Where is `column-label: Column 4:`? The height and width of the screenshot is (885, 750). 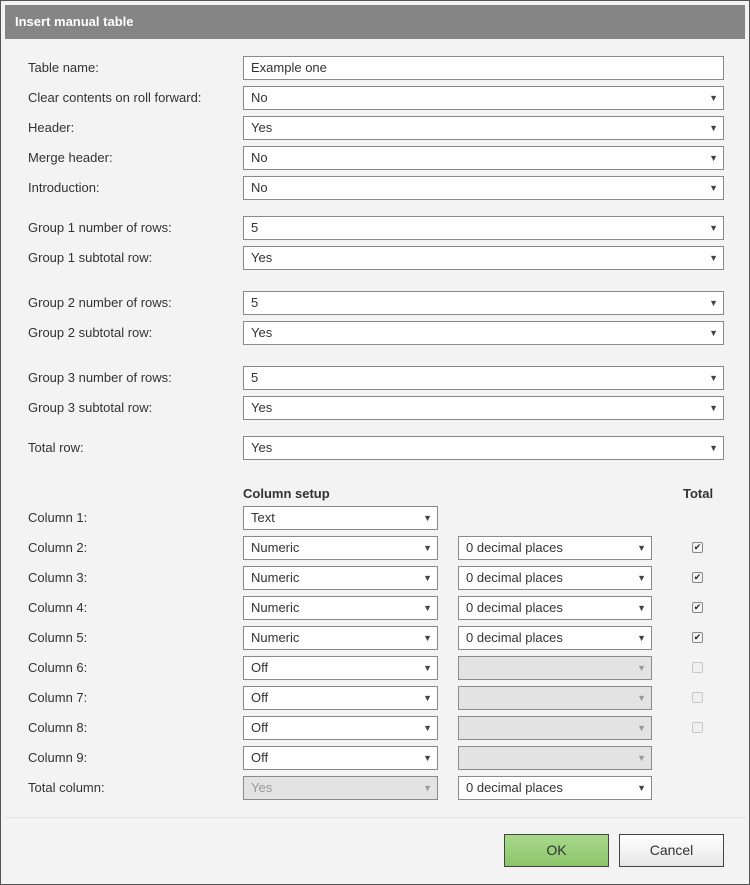 column-label: Column 4: is located at coordinates (58, 607).